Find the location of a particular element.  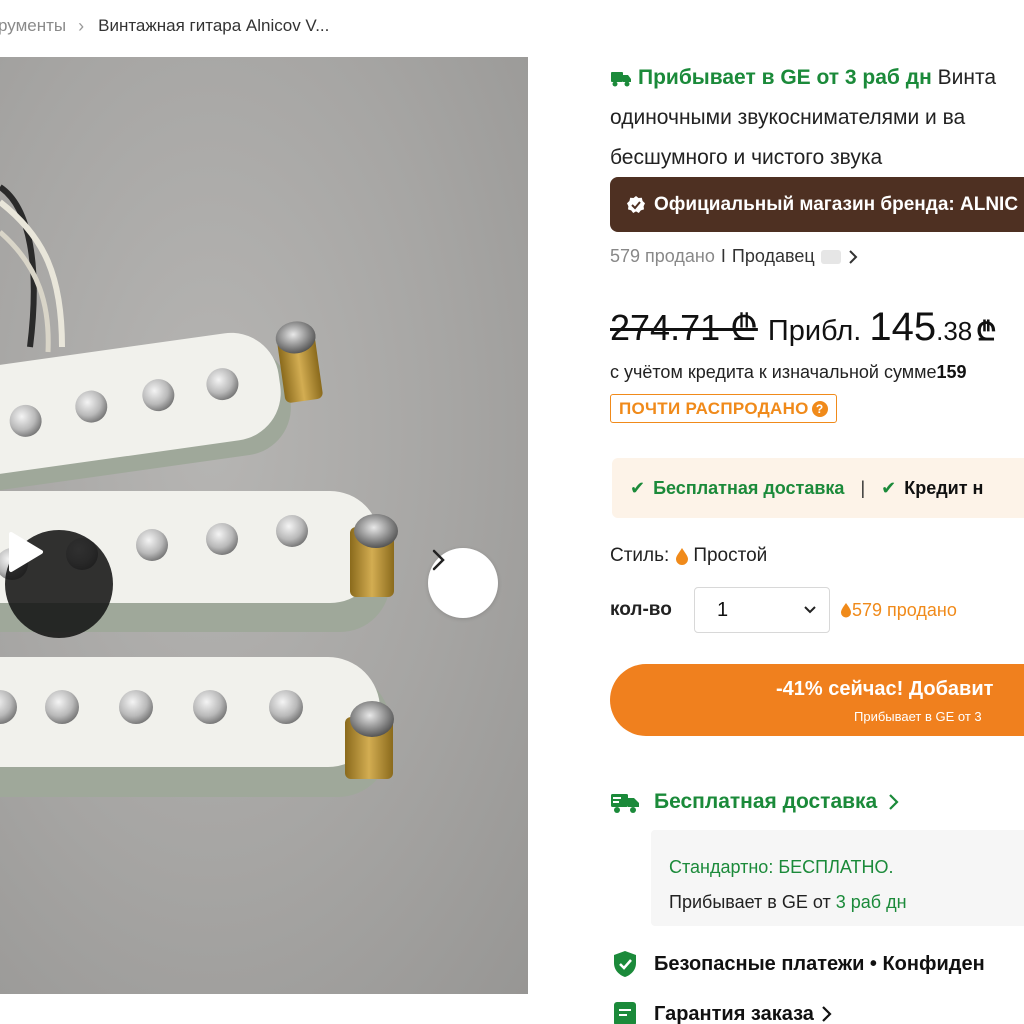

quantity-sold-note: 579 продано is located at coordinates (898, 610).